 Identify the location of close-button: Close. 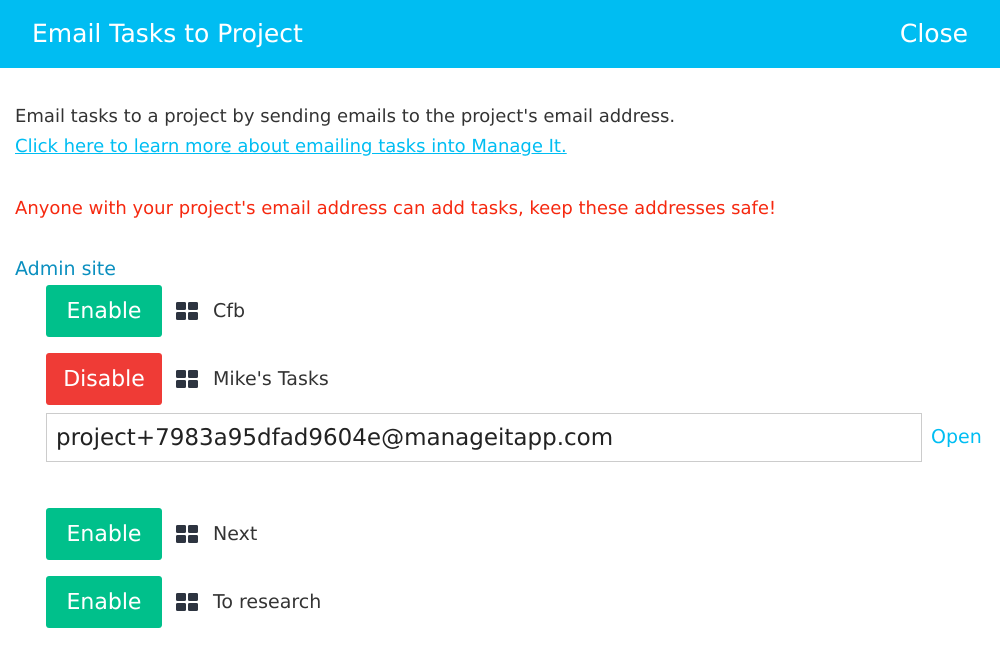
(934, 34).